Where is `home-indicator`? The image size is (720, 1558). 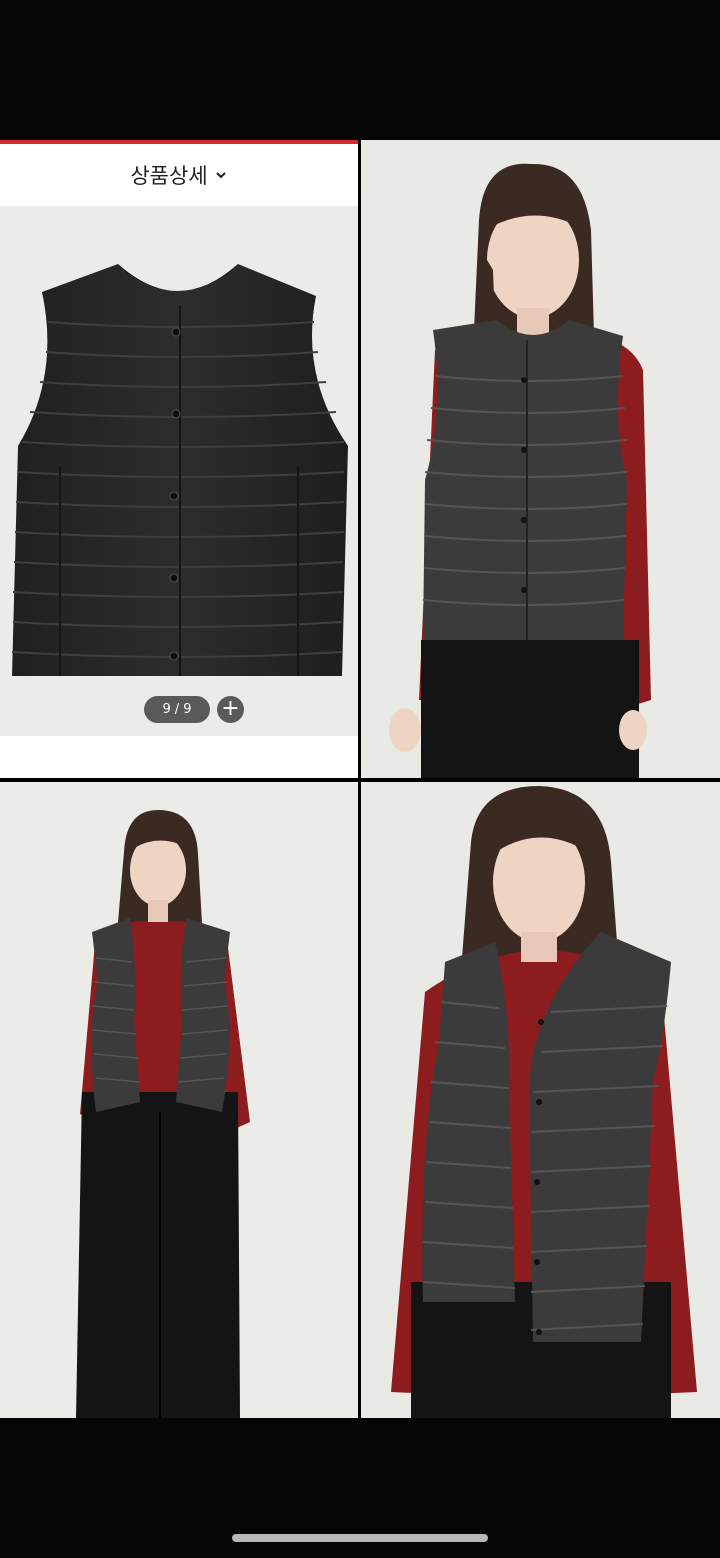 home-indicator is located at coordinates (360, 1538).